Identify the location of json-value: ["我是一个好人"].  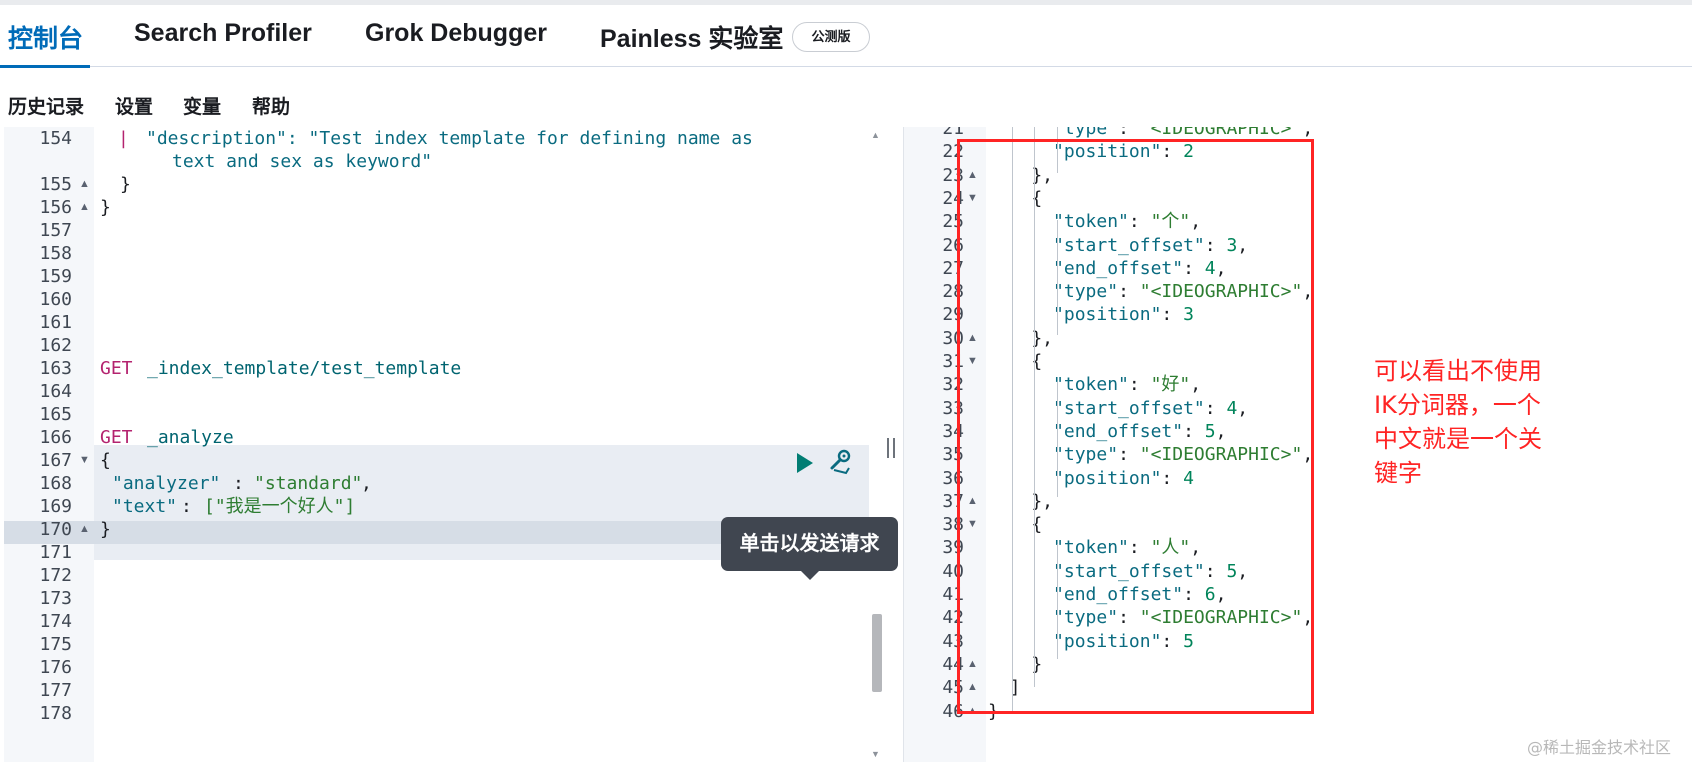
(280, 506).